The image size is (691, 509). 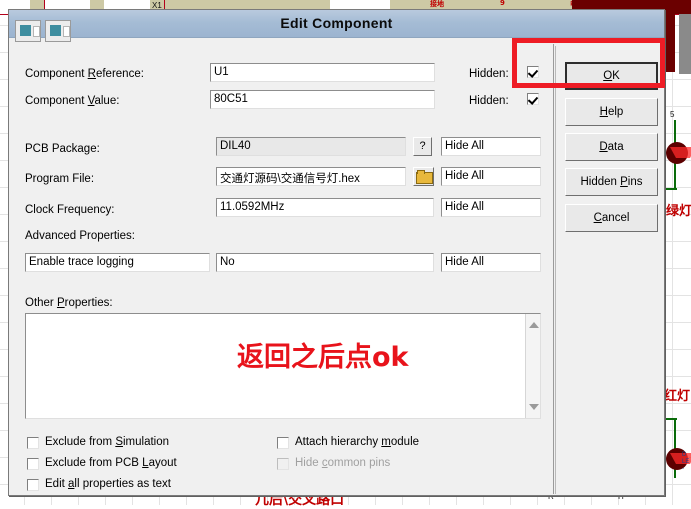 I want to click on dialog-title: Edit Component, so click(x=336, y=23).